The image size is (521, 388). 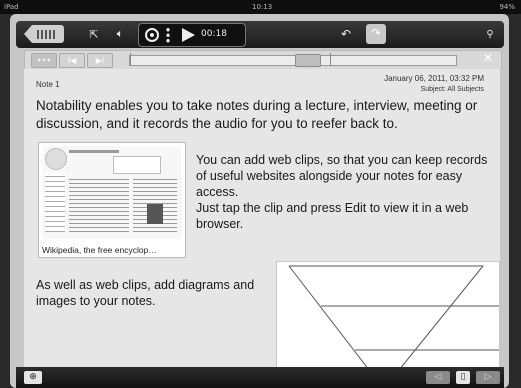 I want to click on record-button, so click(x=152, y=35).